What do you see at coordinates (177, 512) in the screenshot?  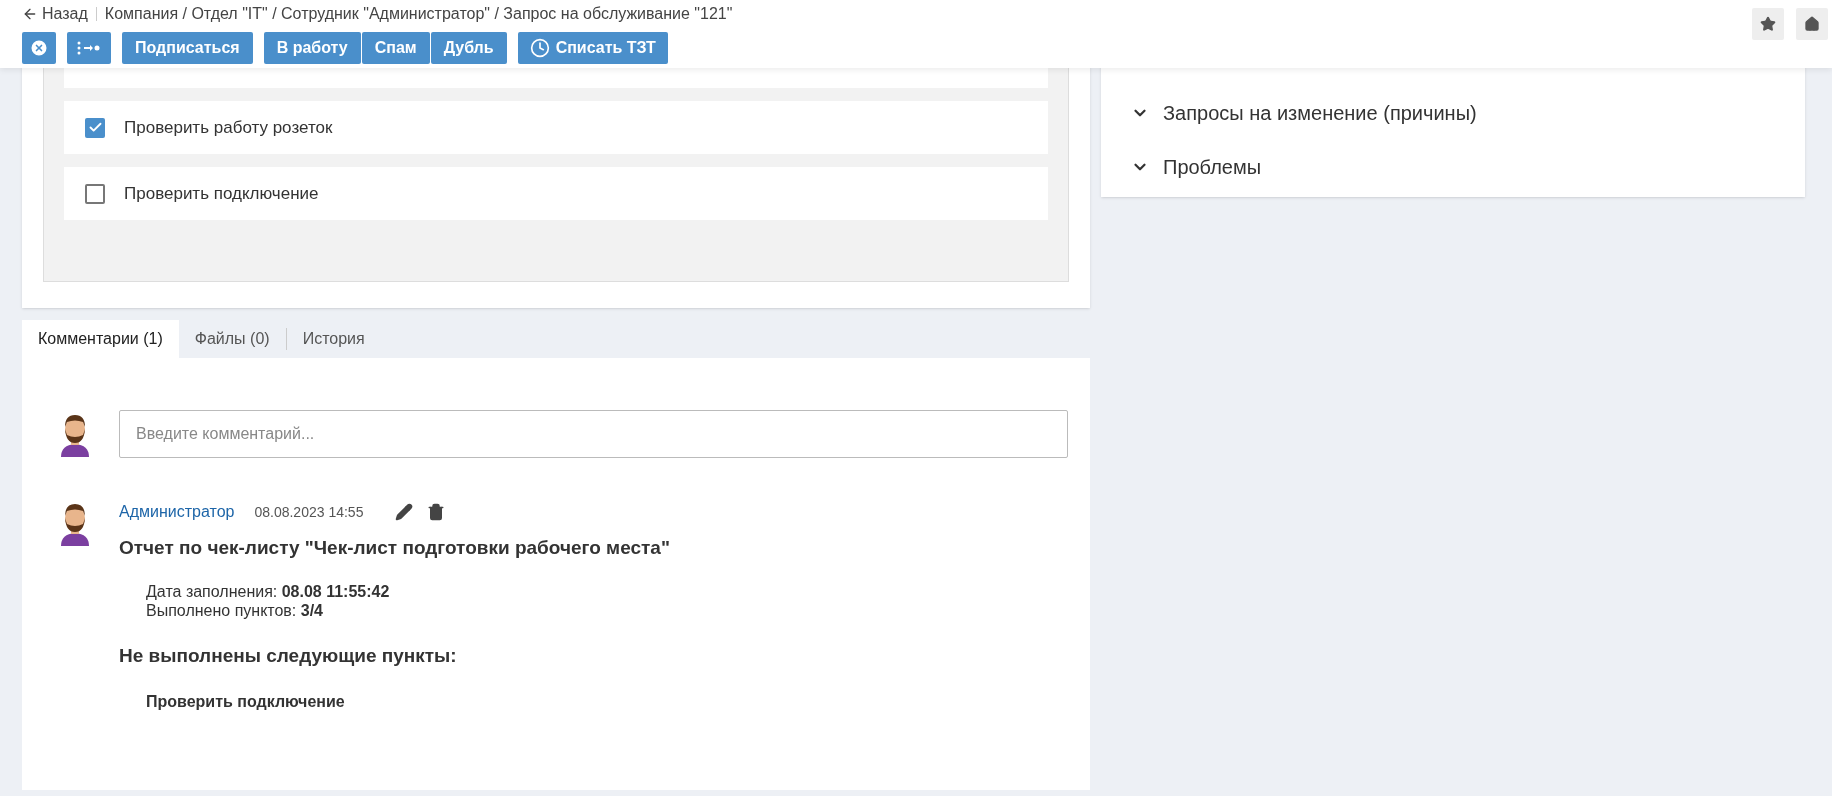 I see `author-link: Администратор` at bounding box center [177, 512].